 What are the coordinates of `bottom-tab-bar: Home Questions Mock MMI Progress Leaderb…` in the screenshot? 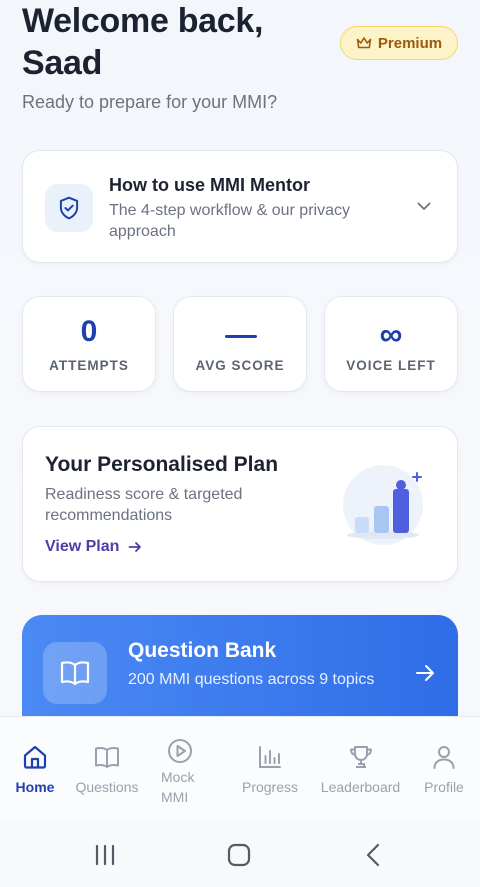 It's located at (240, 768).